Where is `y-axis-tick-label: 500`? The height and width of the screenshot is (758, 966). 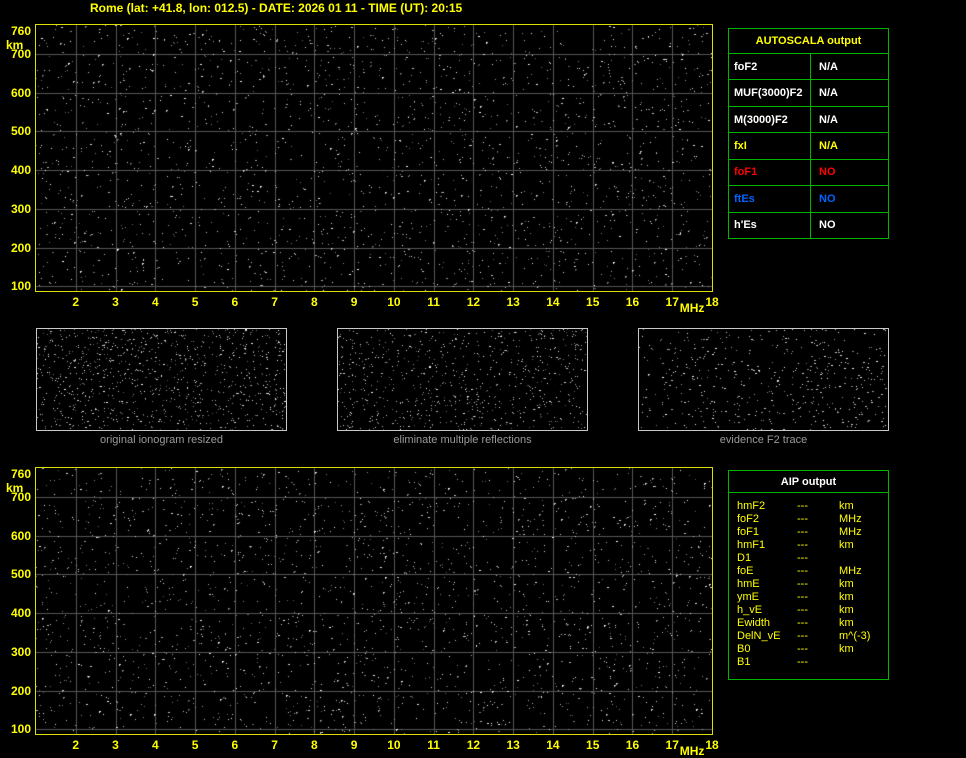
y-axis-tick-label: 500 is located at coordinates (20, 574).